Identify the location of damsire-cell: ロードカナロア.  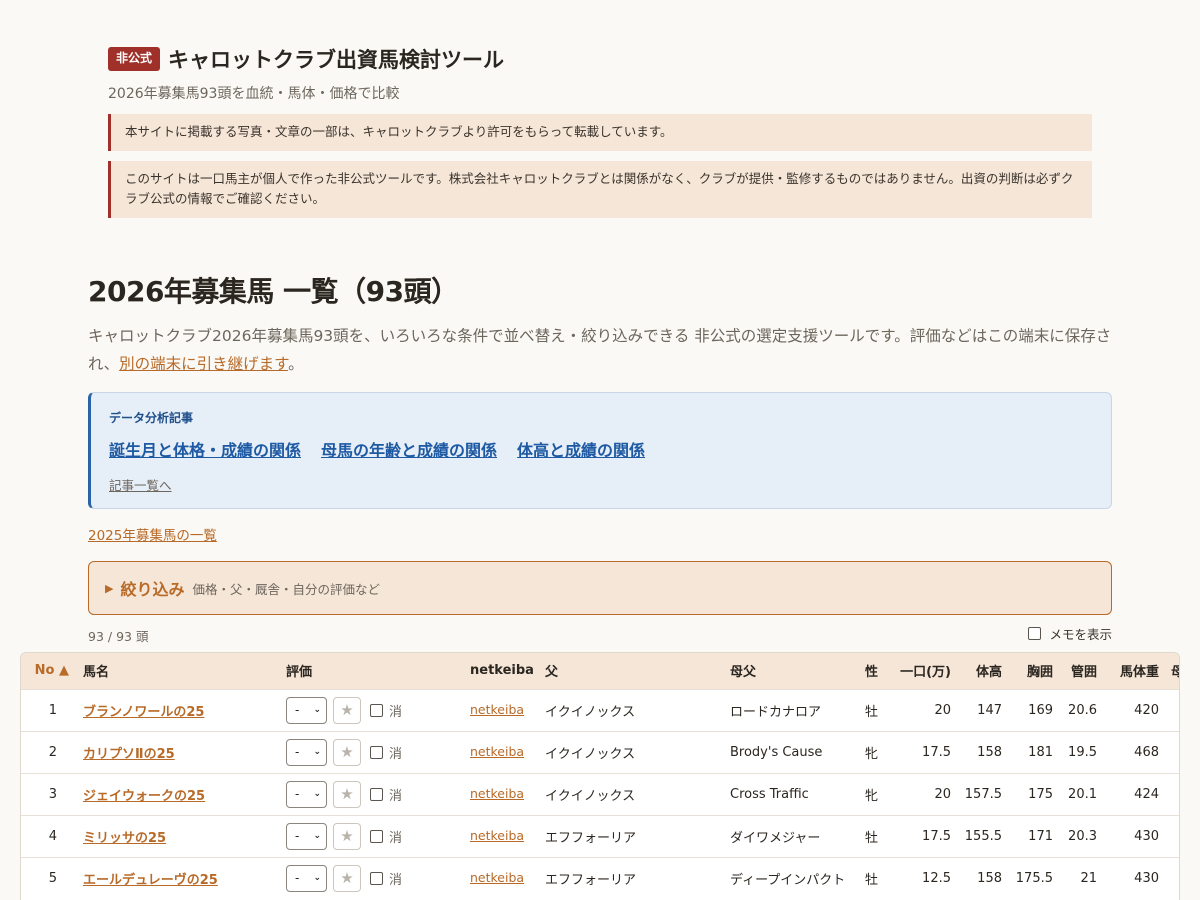
(776, 712).